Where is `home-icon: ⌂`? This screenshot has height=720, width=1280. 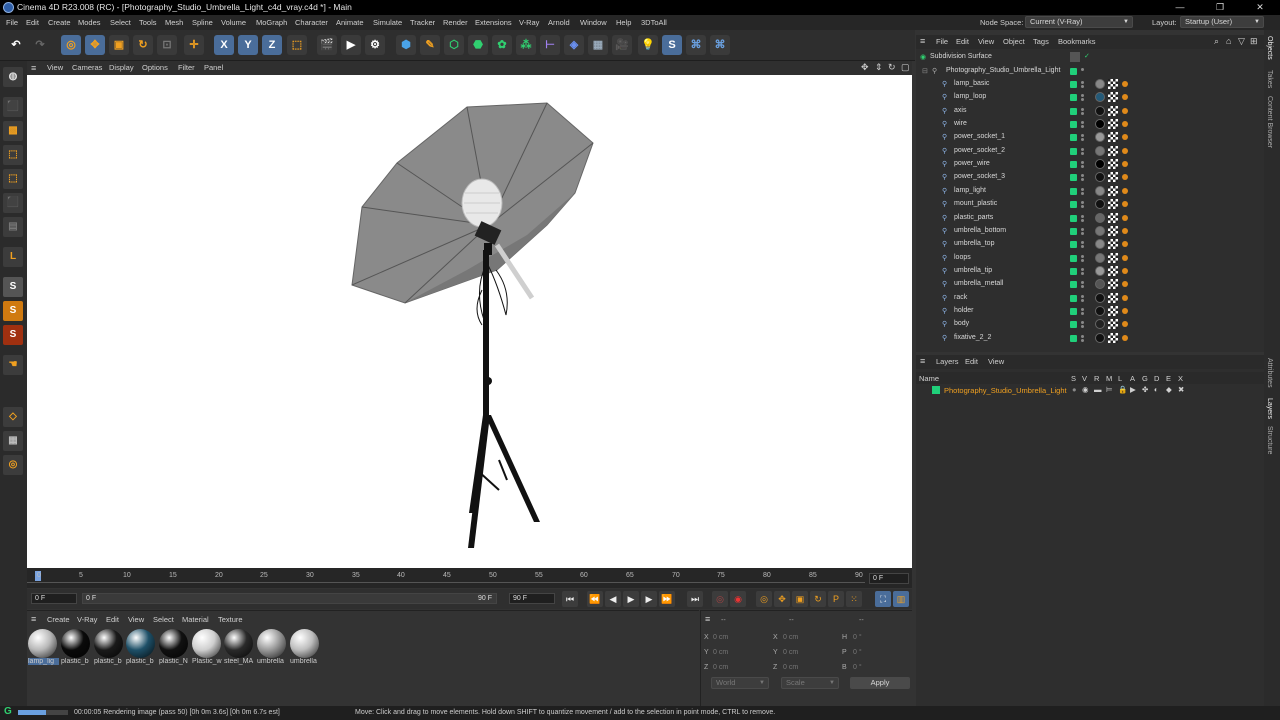
home-icon: ⌂ is located at coordinates (1228, 41).